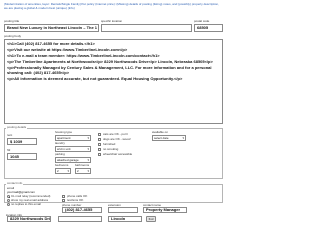  Describe the element at coordinates (80, 219) in the screenshot. I see `cross-street-input` at that location.